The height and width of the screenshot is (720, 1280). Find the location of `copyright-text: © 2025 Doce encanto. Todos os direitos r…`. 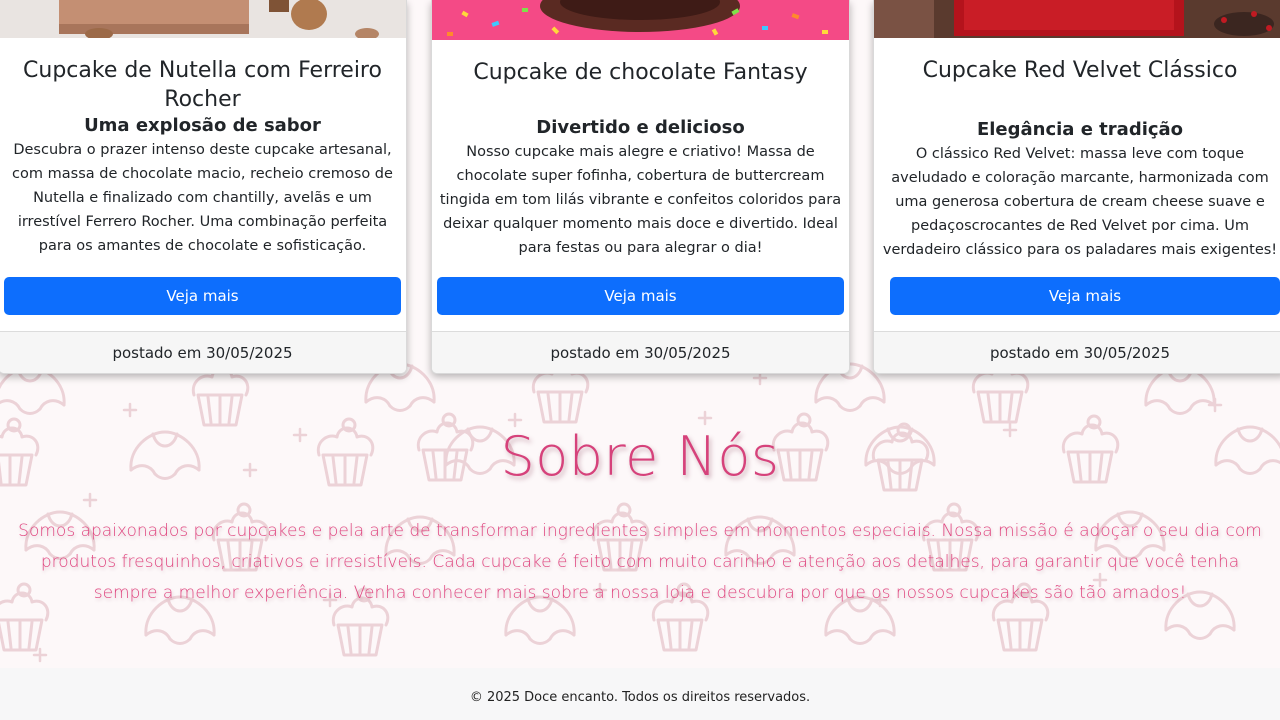

copyright-text: © 2025 Doce encanto. Todos os direitos r… is located at coordinates (640, 697).